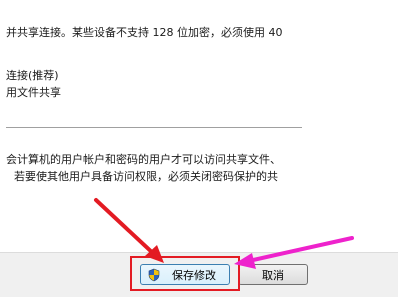  I want to click on option-label-recommended-connection: 连接(推荐), so click(32, 75).